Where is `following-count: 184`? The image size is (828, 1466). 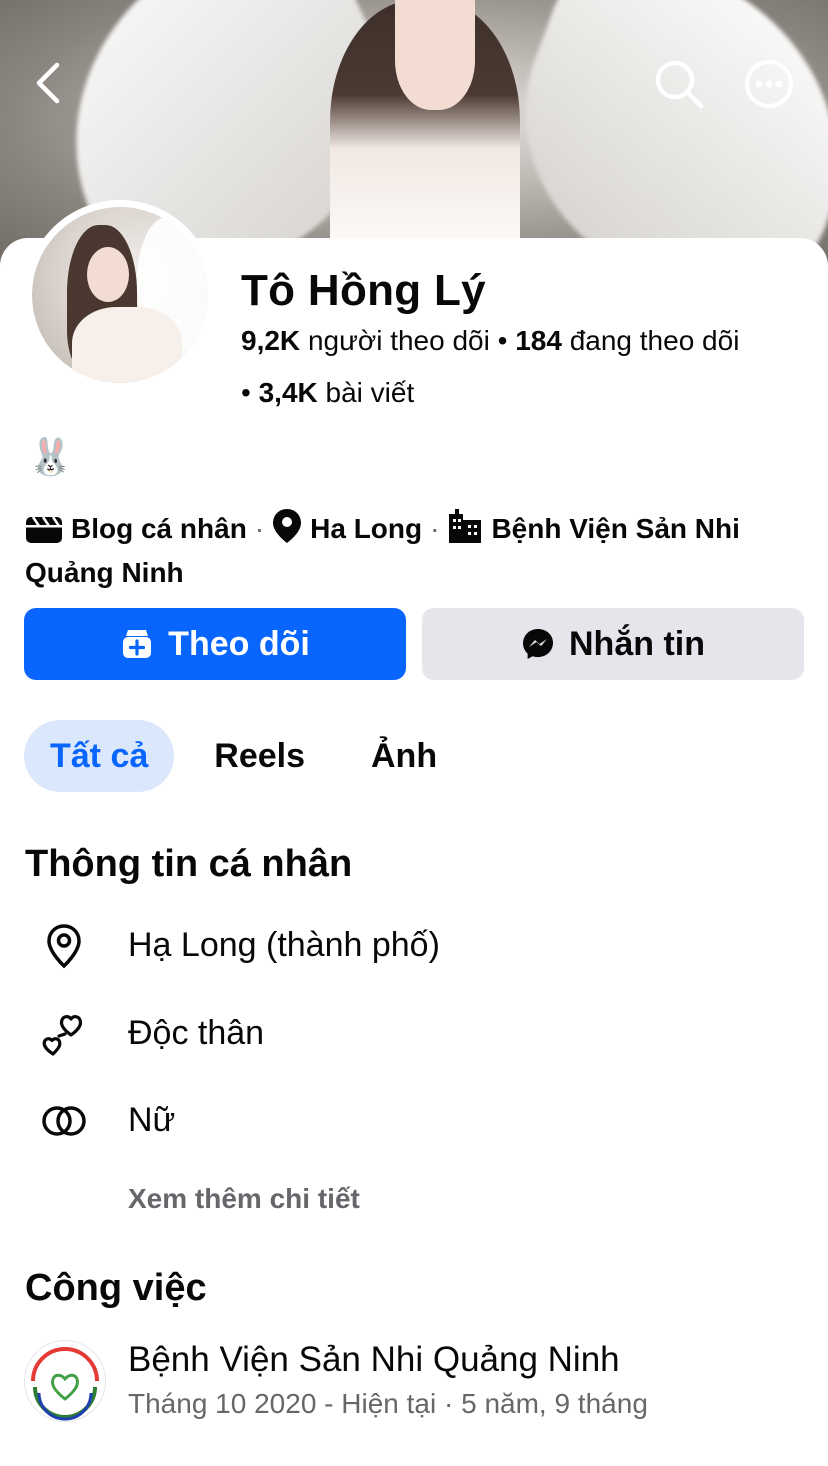 following-count: 184 is located at coordinates (538, 340).